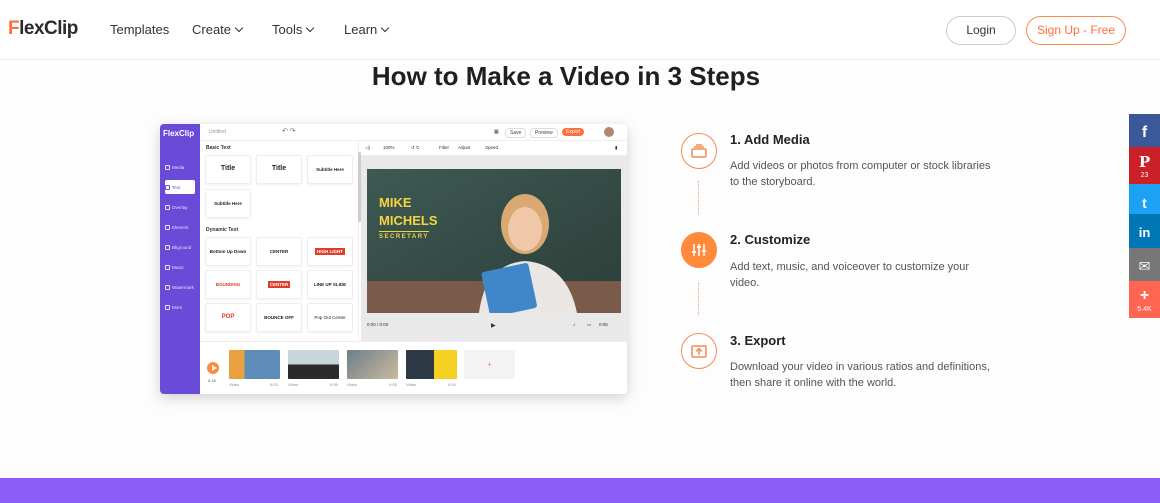 The height and width of the screenshot is (503, 1160). Describe the element at coordinates (544, 133) in the screenshot. I see `editor-preview: Preview` at that location.